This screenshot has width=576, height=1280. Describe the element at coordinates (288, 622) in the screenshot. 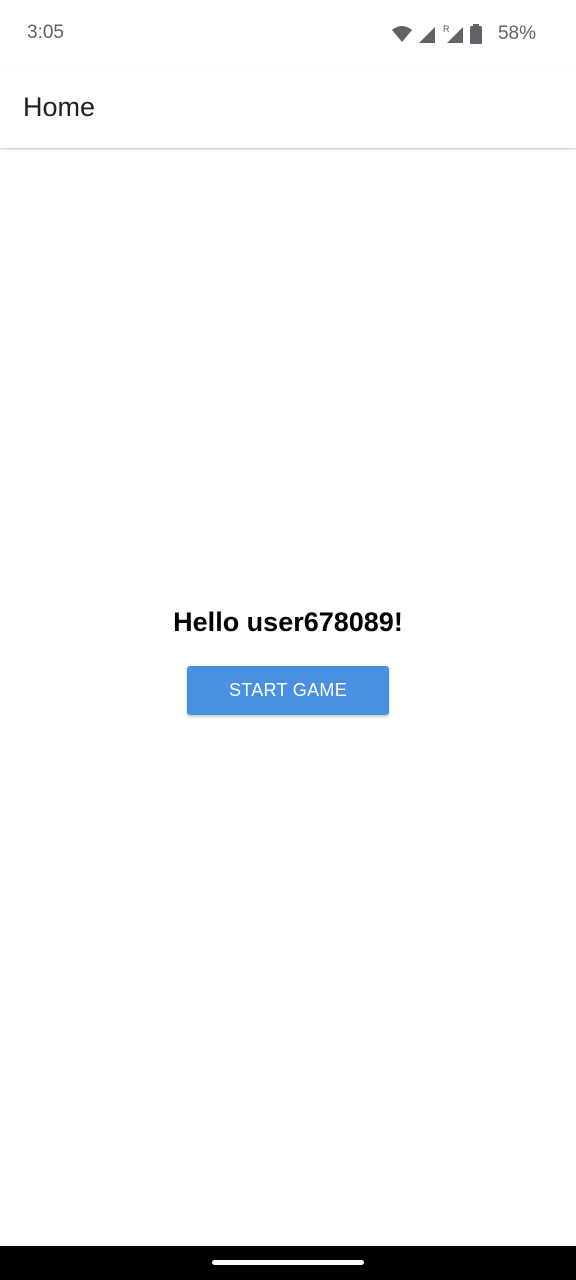

I see `greeting-text: Hello user678089!` at that location.